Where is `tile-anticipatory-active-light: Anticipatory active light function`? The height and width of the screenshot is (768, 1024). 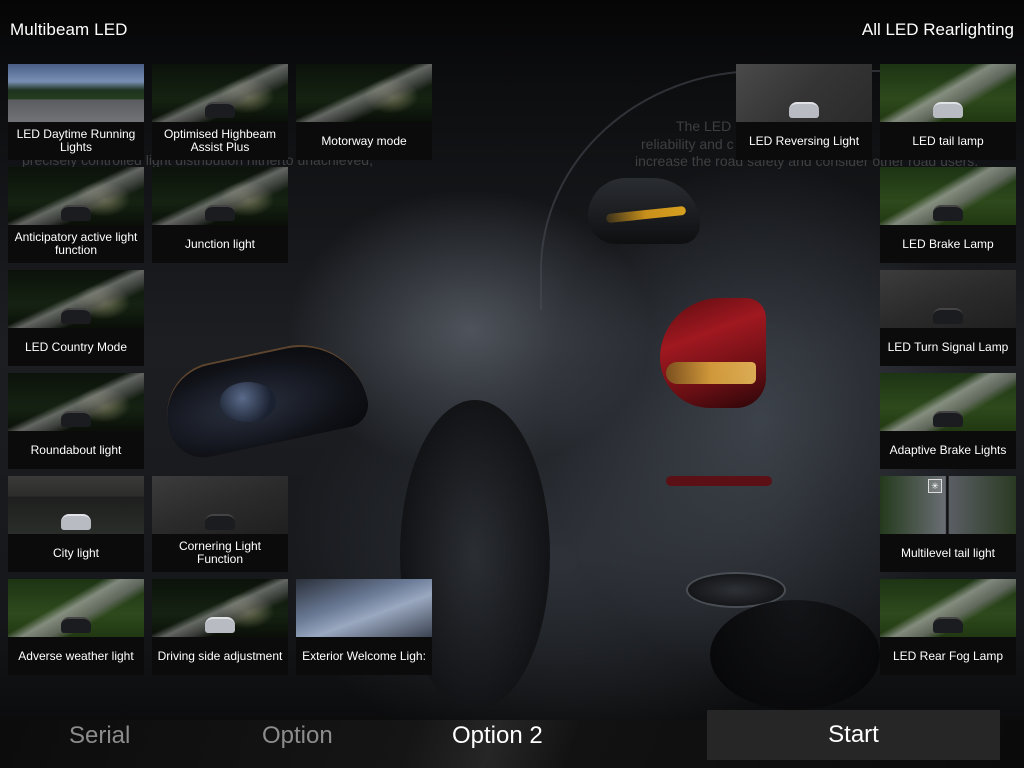
tile-anticipatory-active-light: Anticipatory active light function is located at coordinates (76, 215).